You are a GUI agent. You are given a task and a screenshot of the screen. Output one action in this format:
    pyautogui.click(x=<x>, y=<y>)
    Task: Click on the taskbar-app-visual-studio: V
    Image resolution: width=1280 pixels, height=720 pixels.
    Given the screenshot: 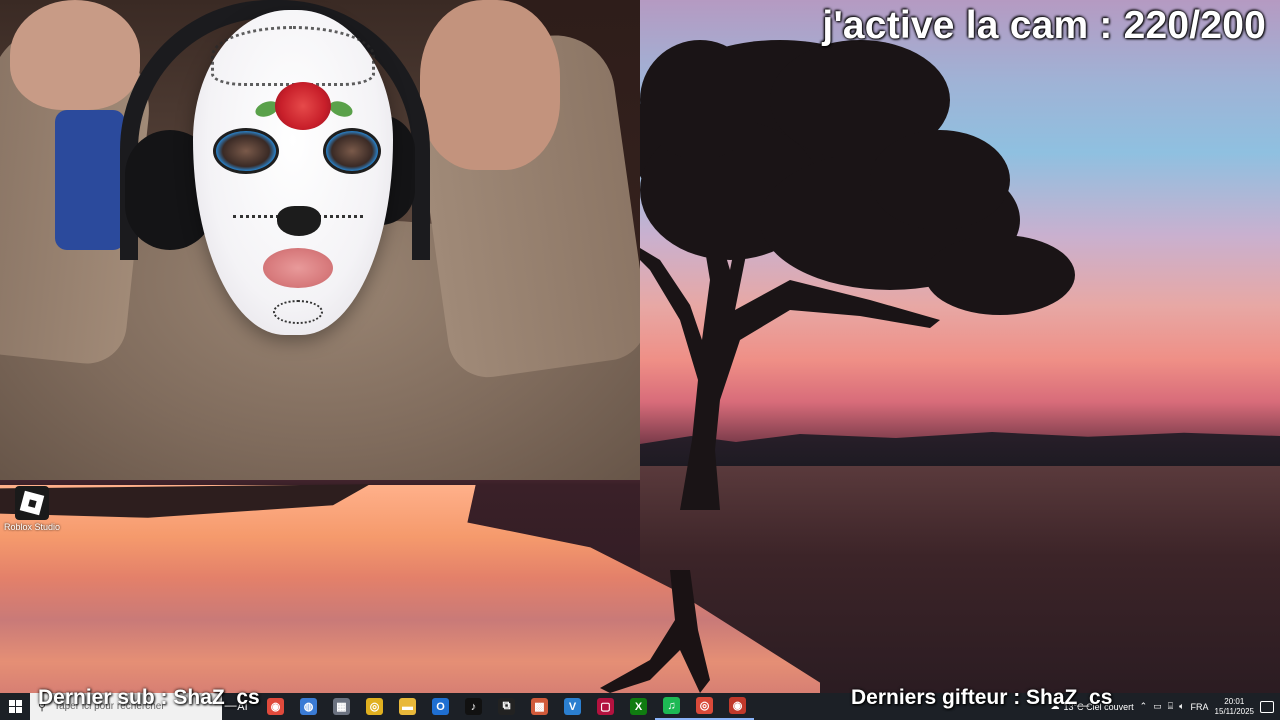 What is the action you would take?
    pyautogui.click(x=572, y=706)
    